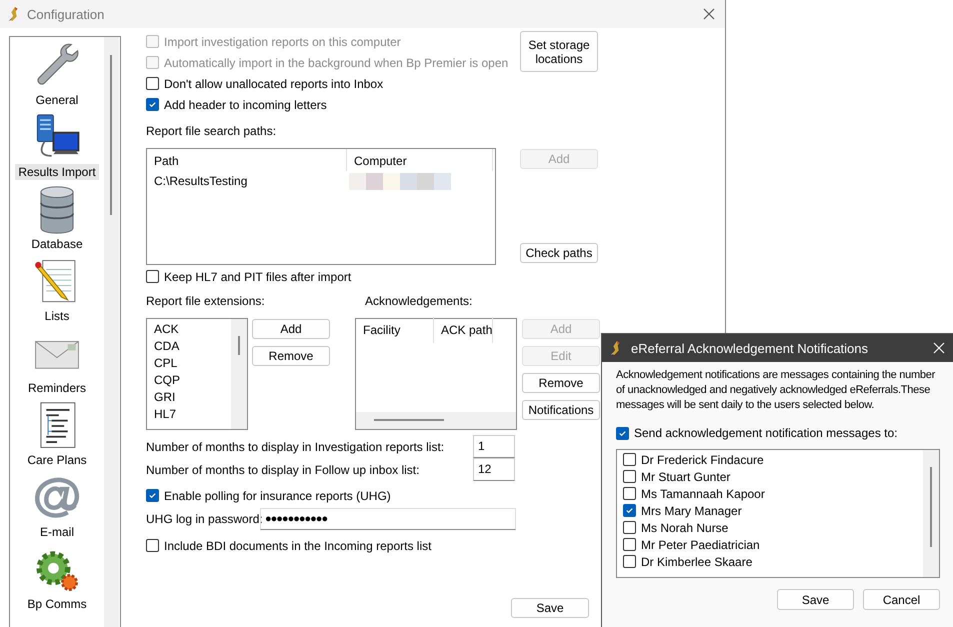 The width and height of the screenshot is (953, 627). I want to click on window-title: Configuration, so click(65, 14).